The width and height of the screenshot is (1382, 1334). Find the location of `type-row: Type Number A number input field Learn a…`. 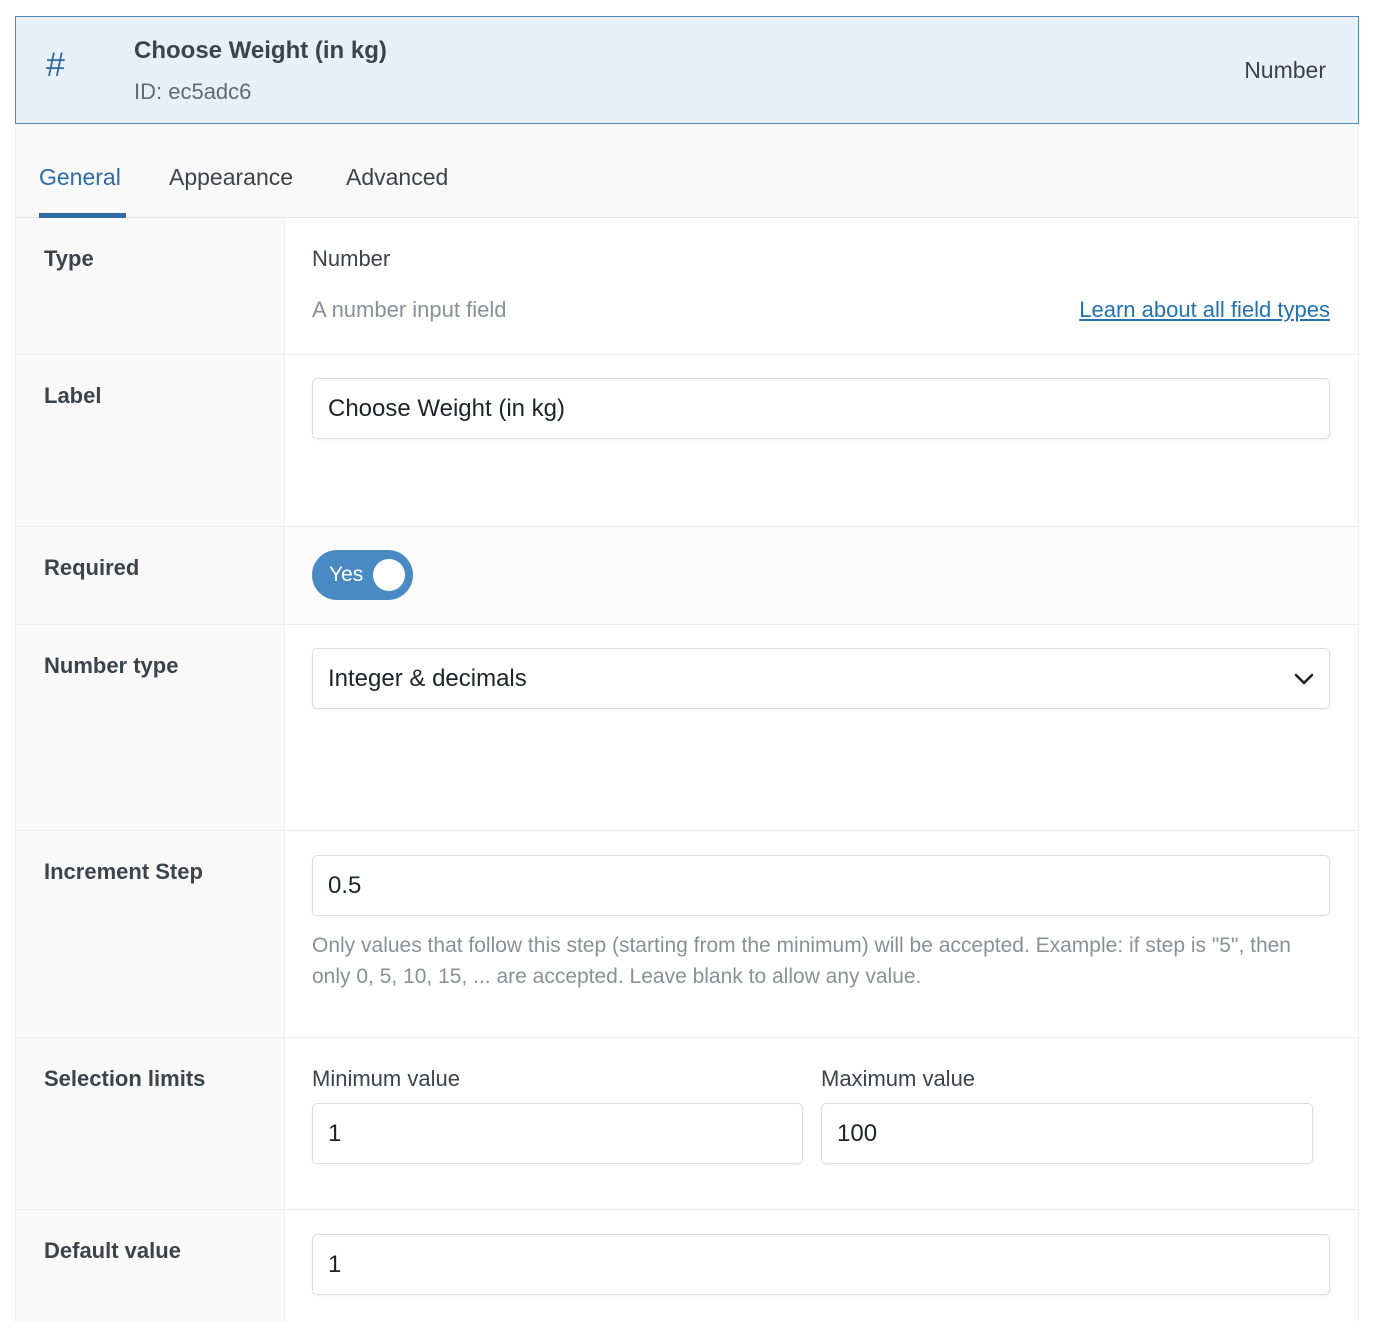

type-row: Type Number A number input field Learn a… is located at coordinates (687, 286).